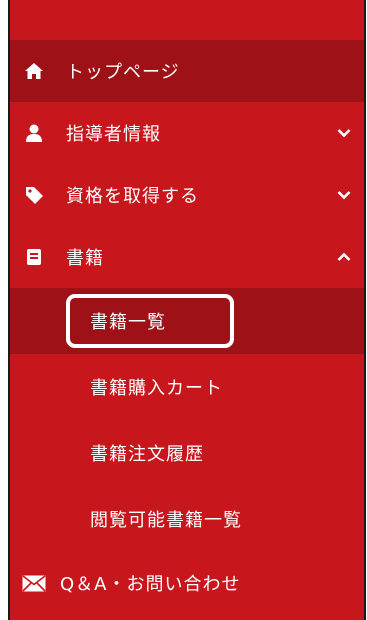 The height and width of the screenshot is (620, 367). Describe the element at coordinates (34, 133) in the screenshot. I see `user-icon` at that location.